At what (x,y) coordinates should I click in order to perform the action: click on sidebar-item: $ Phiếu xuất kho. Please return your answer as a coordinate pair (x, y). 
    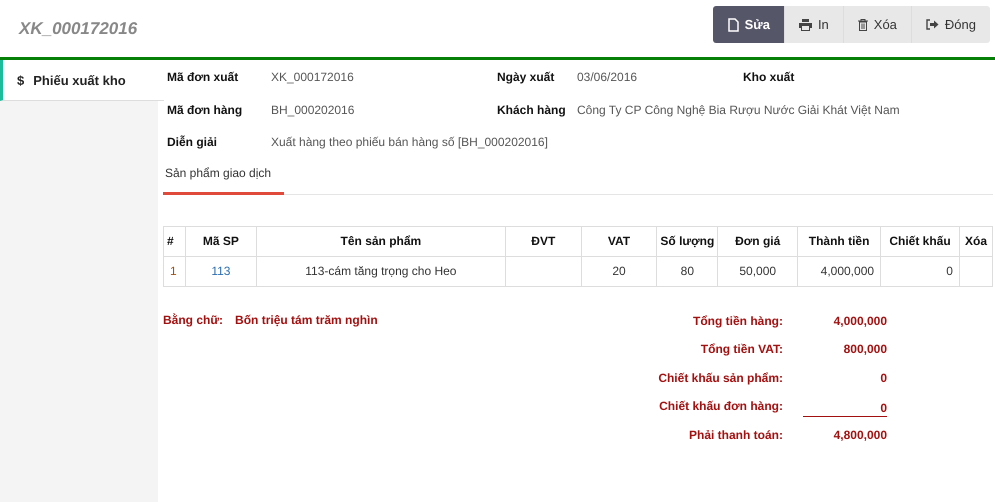
    Looking at the image, I should click on (82, 80).